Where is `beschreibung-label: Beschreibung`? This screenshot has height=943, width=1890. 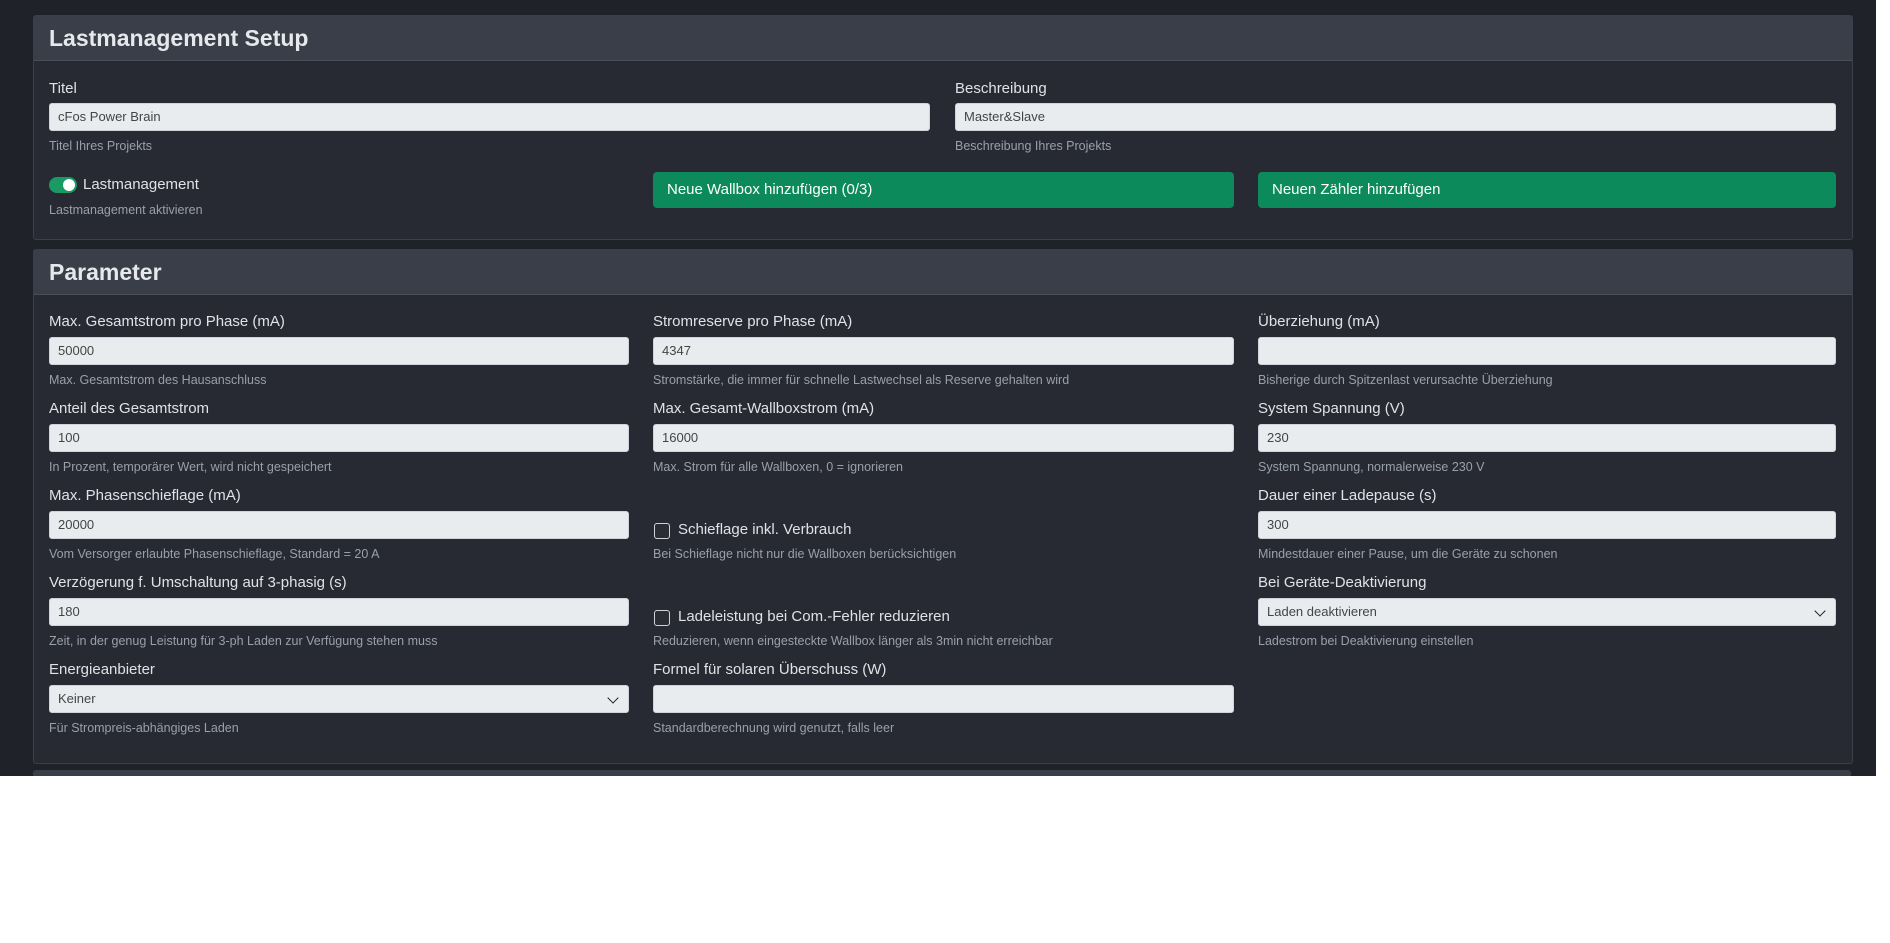
beschreibung-label: Beschreibung is located at coordinates (1001, 88).